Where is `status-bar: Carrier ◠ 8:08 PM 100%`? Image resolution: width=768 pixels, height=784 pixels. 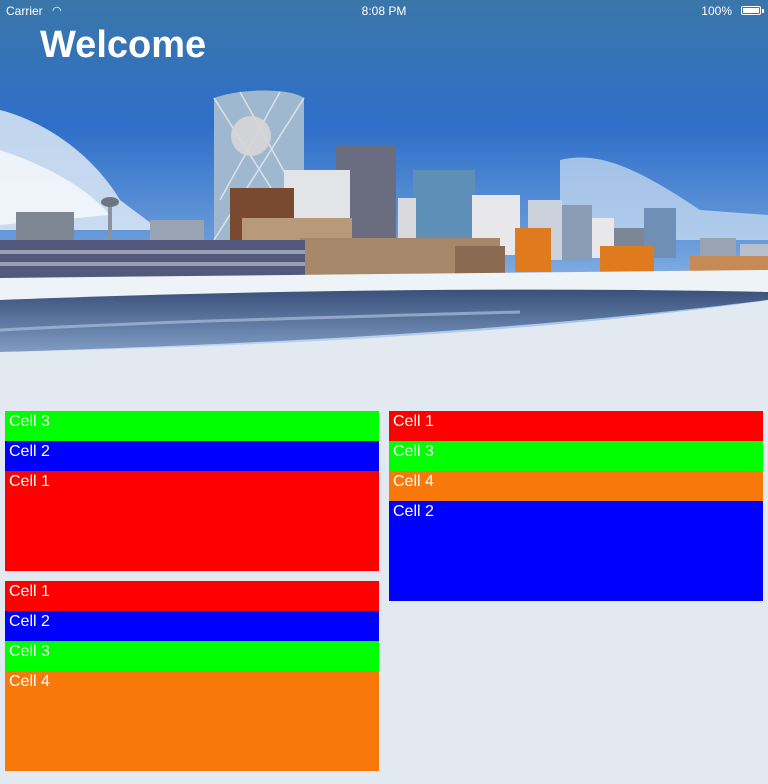
status-bar: Carrier ◠ 8:08 PM 100% is located at coordinates (384, 11).